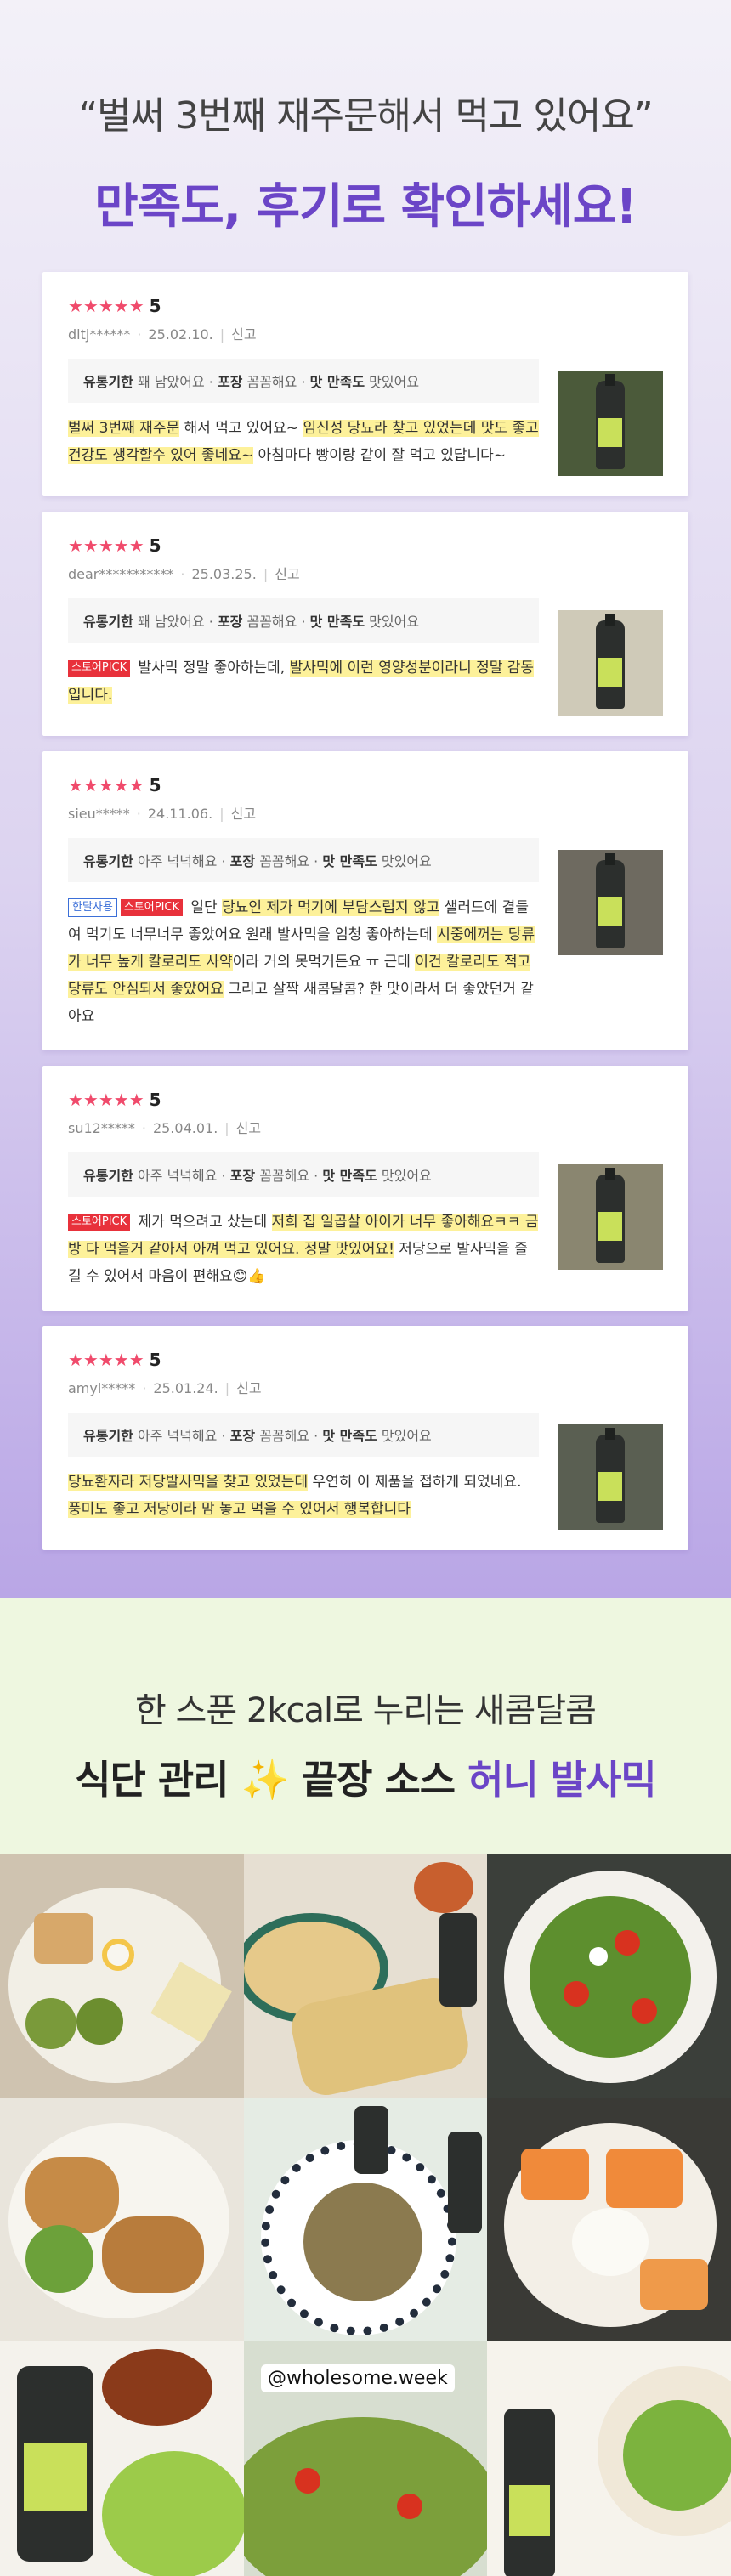  What do you see at coordinates (211, 668) in the screenshot?
I see `review-text-segment: 발사믹 정말 좋아하는데,` at bounding box center [211, 668].